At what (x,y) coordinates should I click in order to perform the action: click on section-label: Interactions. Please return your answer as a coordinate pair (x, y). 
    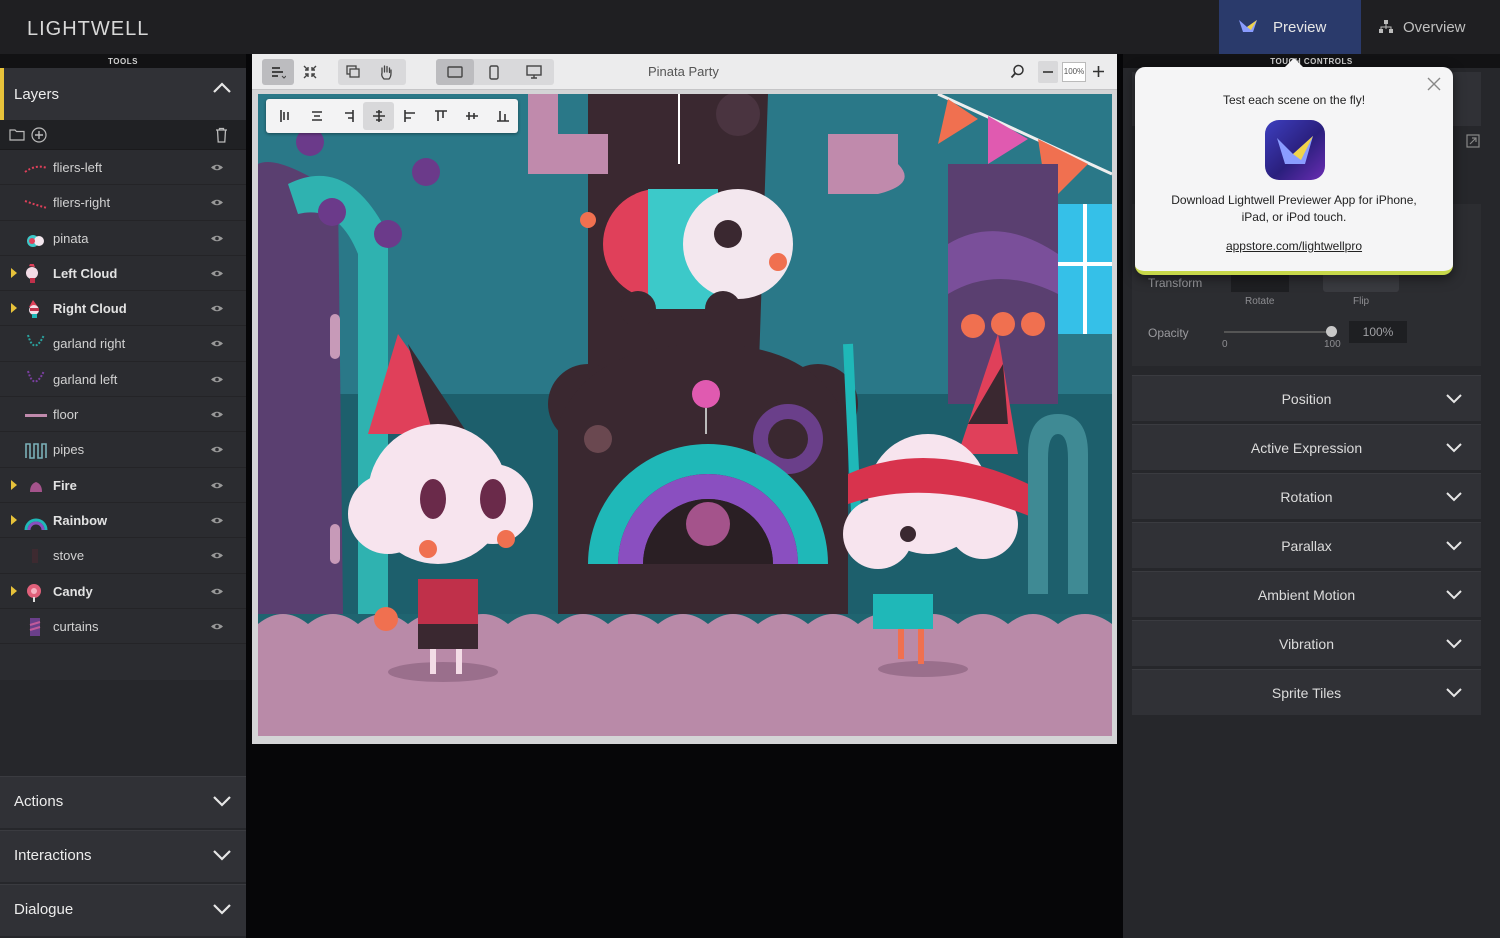
    Looking at the image, I should click on (53, 855).